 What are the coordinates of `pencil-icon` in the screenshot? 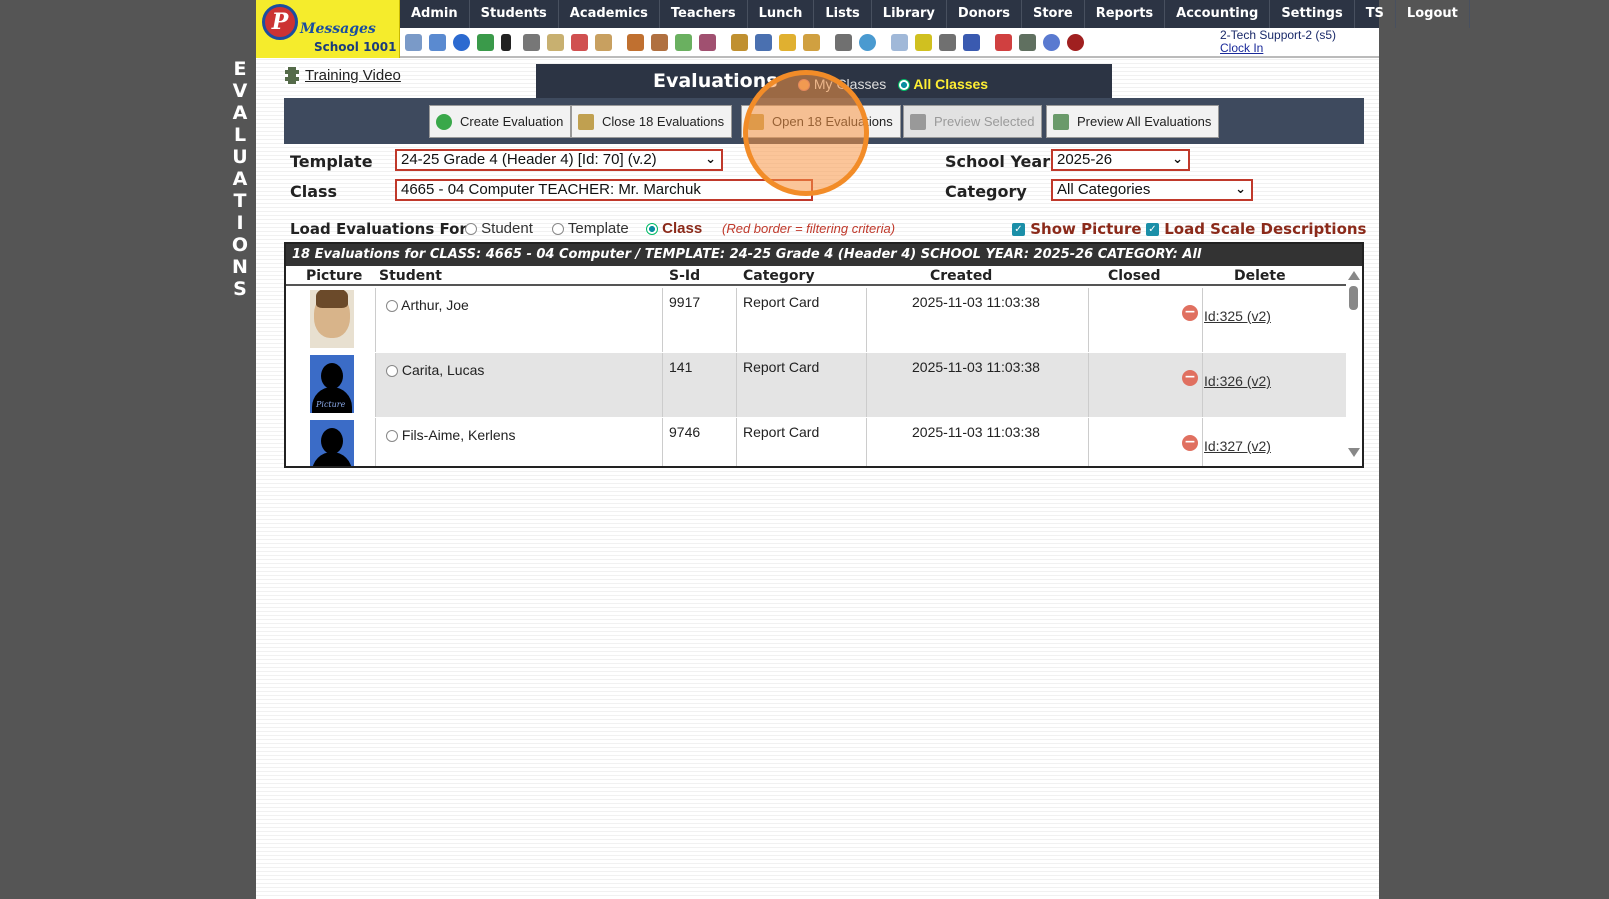 It's located at (683, 42).